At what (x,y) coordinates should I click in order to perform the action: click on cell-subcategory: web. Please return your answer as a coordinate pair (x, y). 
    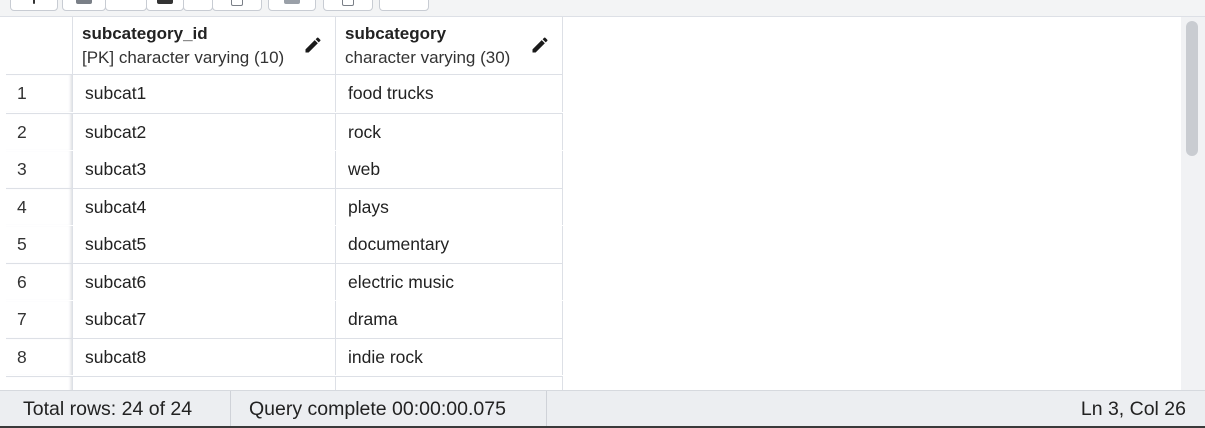
    Looking at the image, I should click on (449, 169).